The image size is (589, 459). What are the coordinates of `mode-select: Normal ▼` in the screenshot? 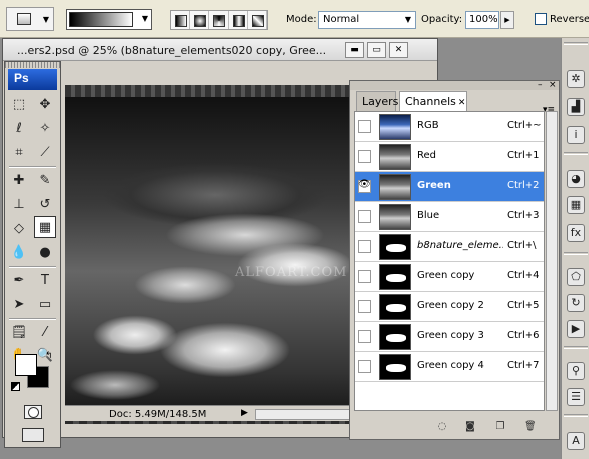 It's located at (367, 20).